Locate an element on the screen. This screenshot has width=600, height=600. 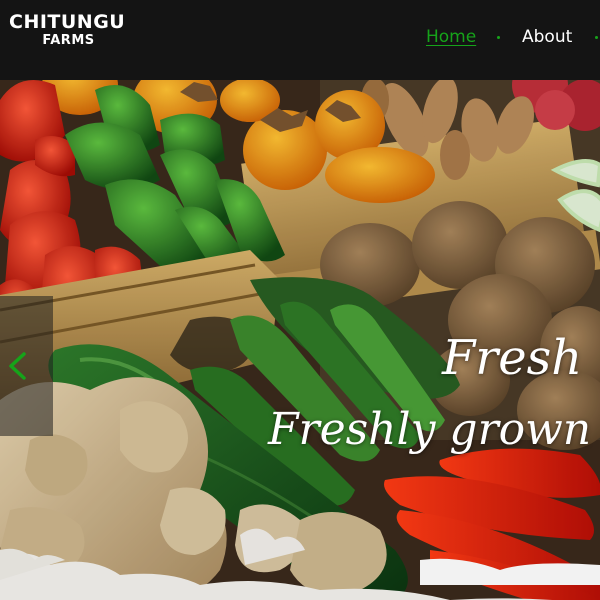
navbar: CHITUNGU FARMS Home About is located at coordinates (300, 40).